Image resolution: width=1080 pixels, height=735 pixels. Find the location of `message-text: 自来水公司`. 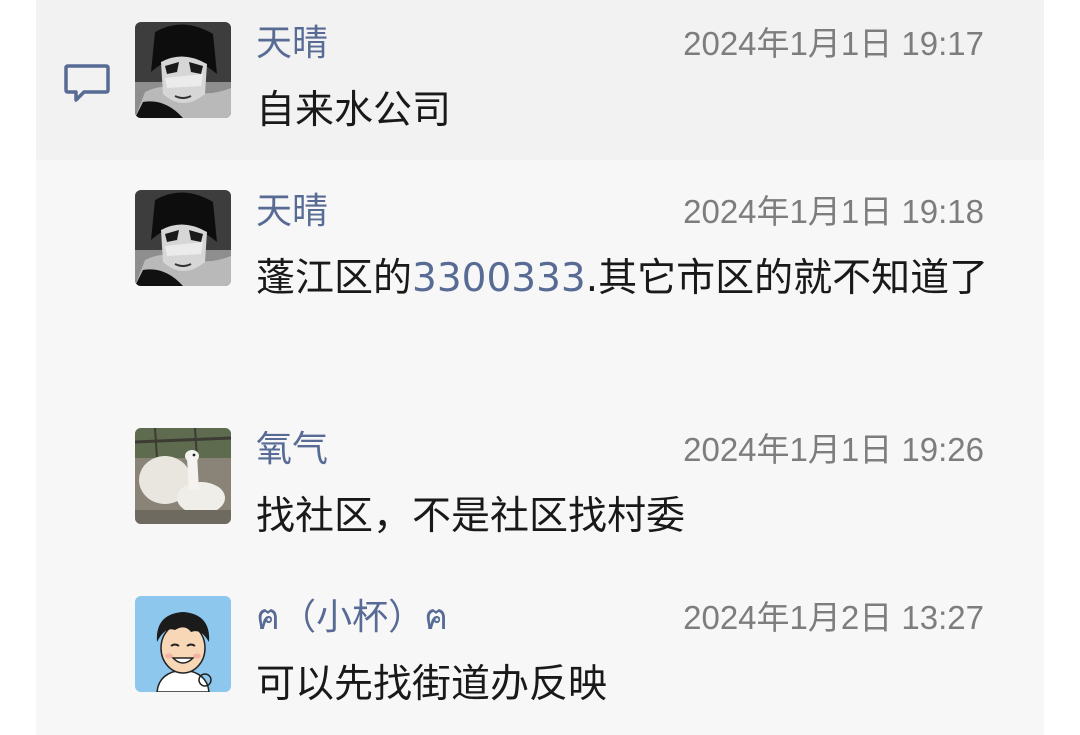

message-text: 自来水公司 is located at coordinates (354, 110).